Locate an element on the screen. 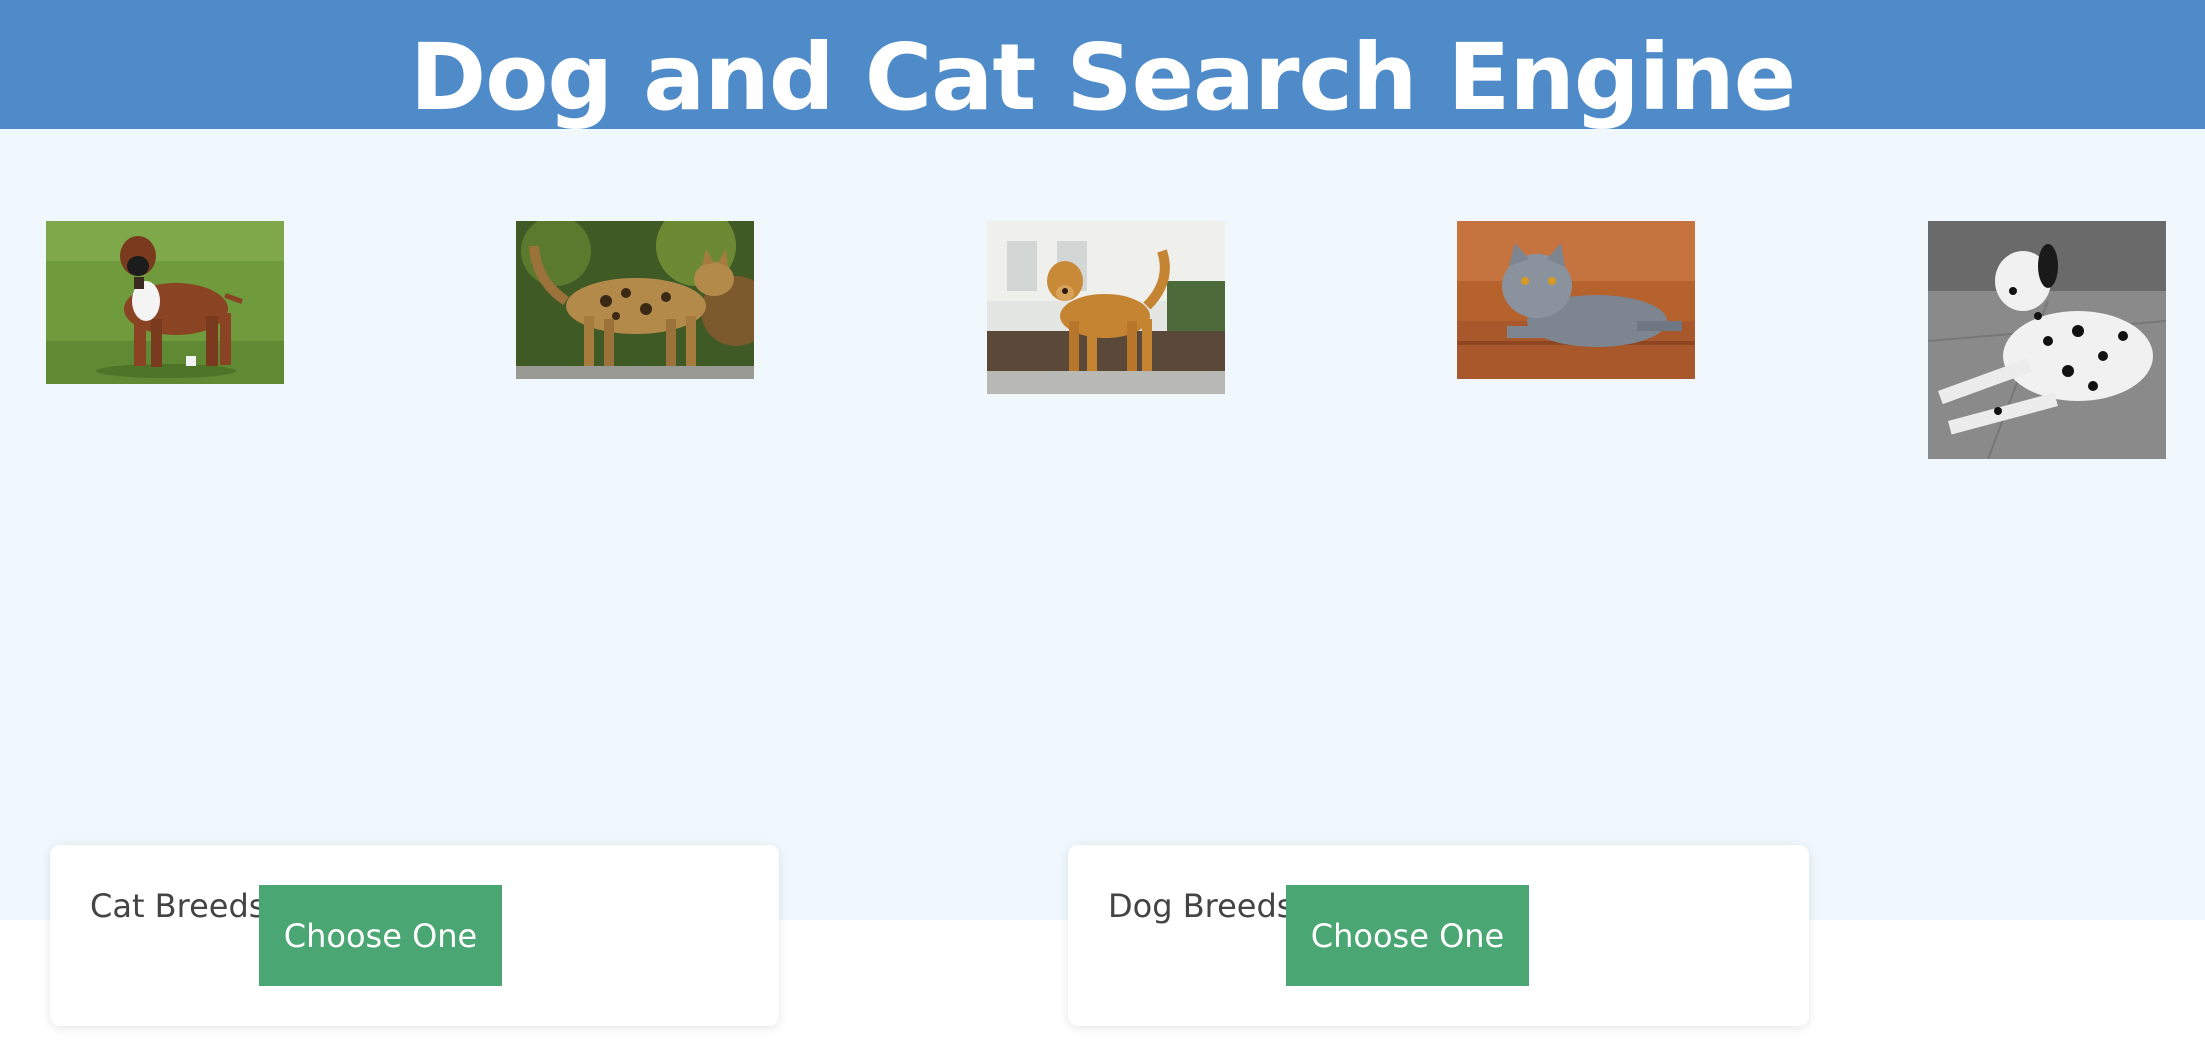  cat-breeds-choose-button: Choose One is located at coordinates (380, 935).